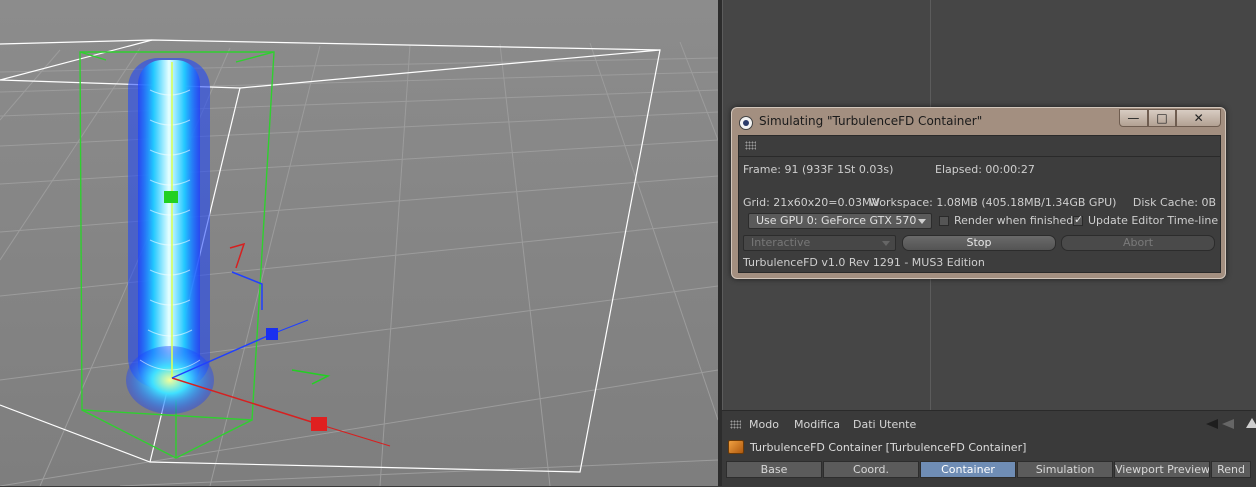 Image resolution: width=1256 pixels, height=487 pixels. What do you see at coordinates (1251, 423) in the screenshot?
I see `up-arrow-icon` at bounding box center [1251, 423].